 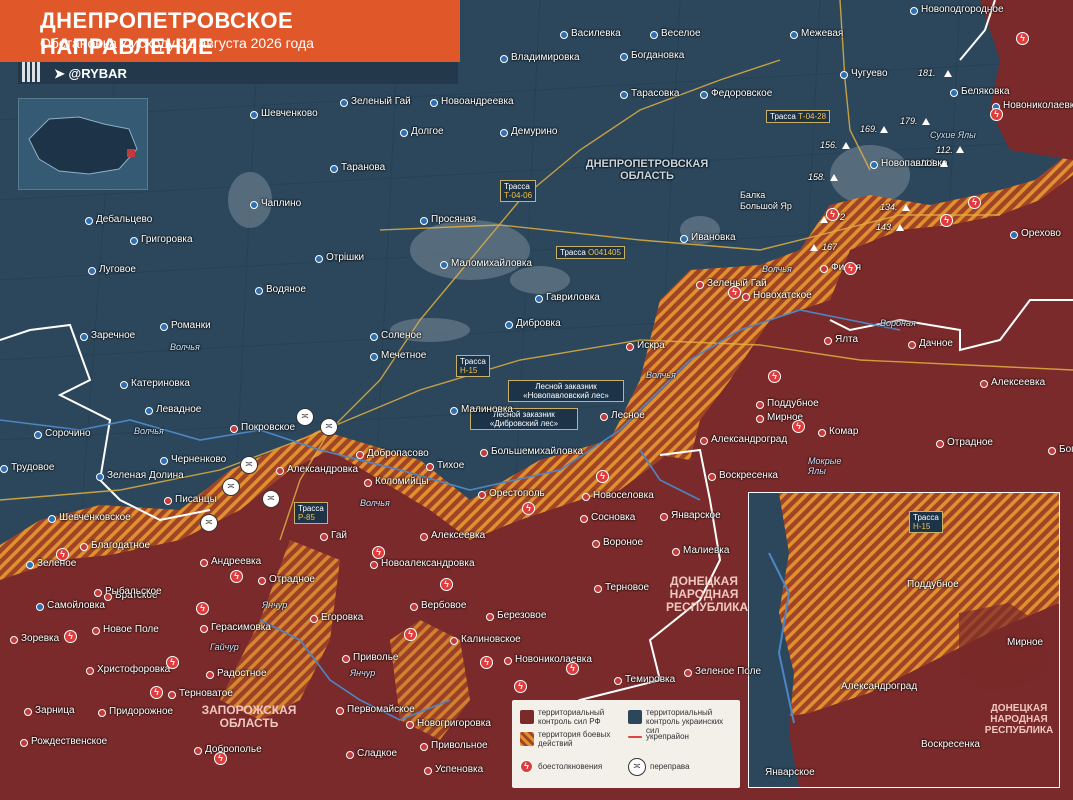 I want to click on town-label: Гай, so click(x=339, y=535).